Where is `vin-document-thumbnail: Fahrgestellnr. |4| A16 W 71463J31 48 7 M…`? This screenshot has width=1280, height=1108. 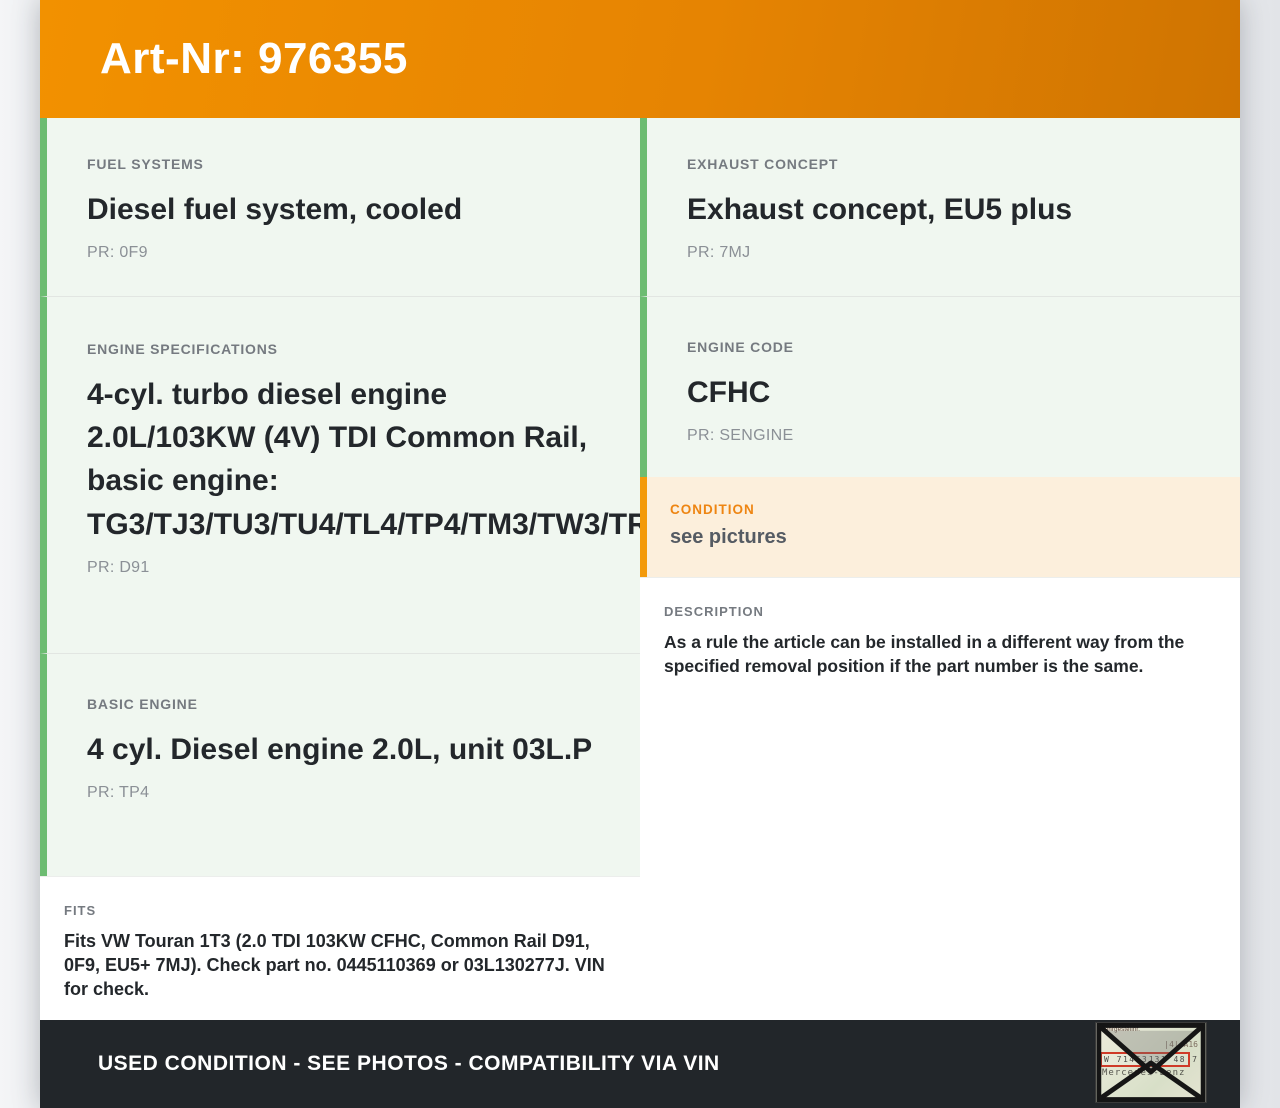
vin-document-thumbnail: Fahrgestellnr. |4| A16 W 71463J31 48 7 M… is located at coordinates (1151, 1062).